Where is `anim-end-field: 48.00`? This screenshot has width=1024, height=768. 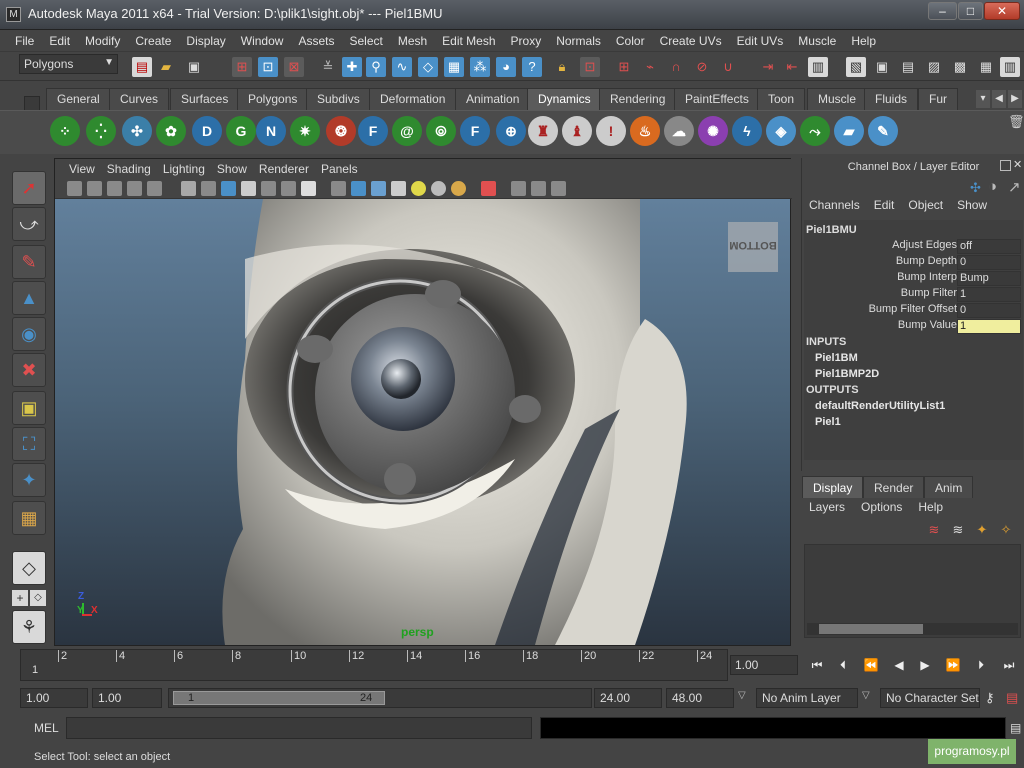 anim-end-field: 48.00 is located at coordinates (700, 698).